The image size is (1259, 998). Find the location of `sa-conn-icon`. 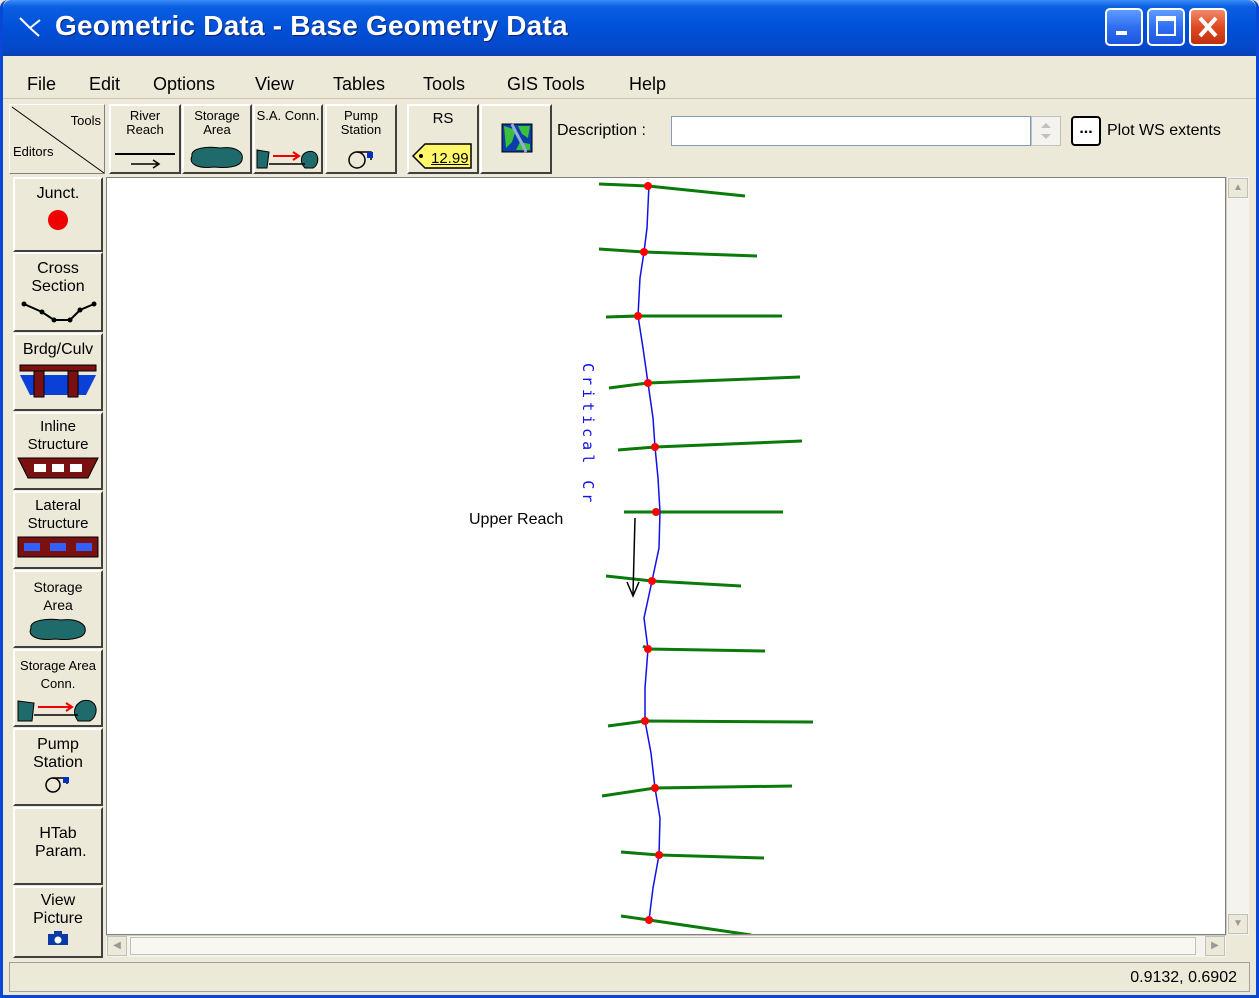

sa-conn-icon is located at coordinates (287, 159).